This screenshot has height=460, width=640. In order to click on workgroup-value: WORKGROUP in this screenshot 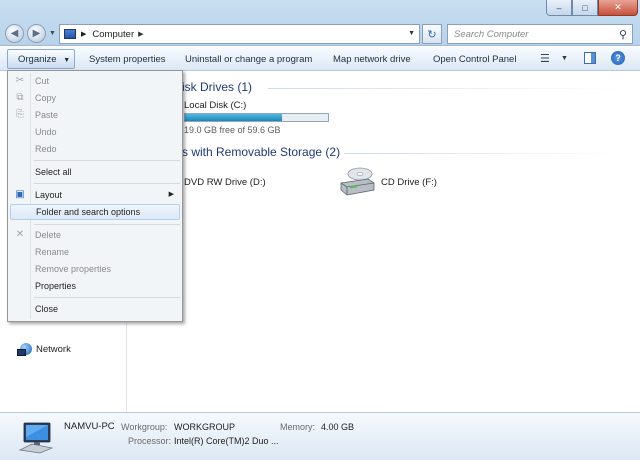, I will do `click(205, 427)`.